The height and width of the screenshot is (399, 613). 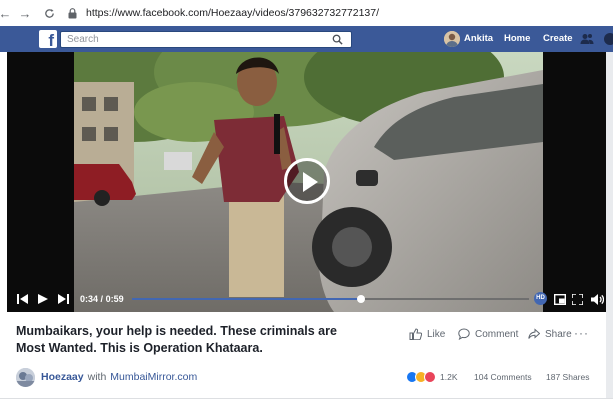 I want to click on share-label: Share, so click(x=558, y=334).